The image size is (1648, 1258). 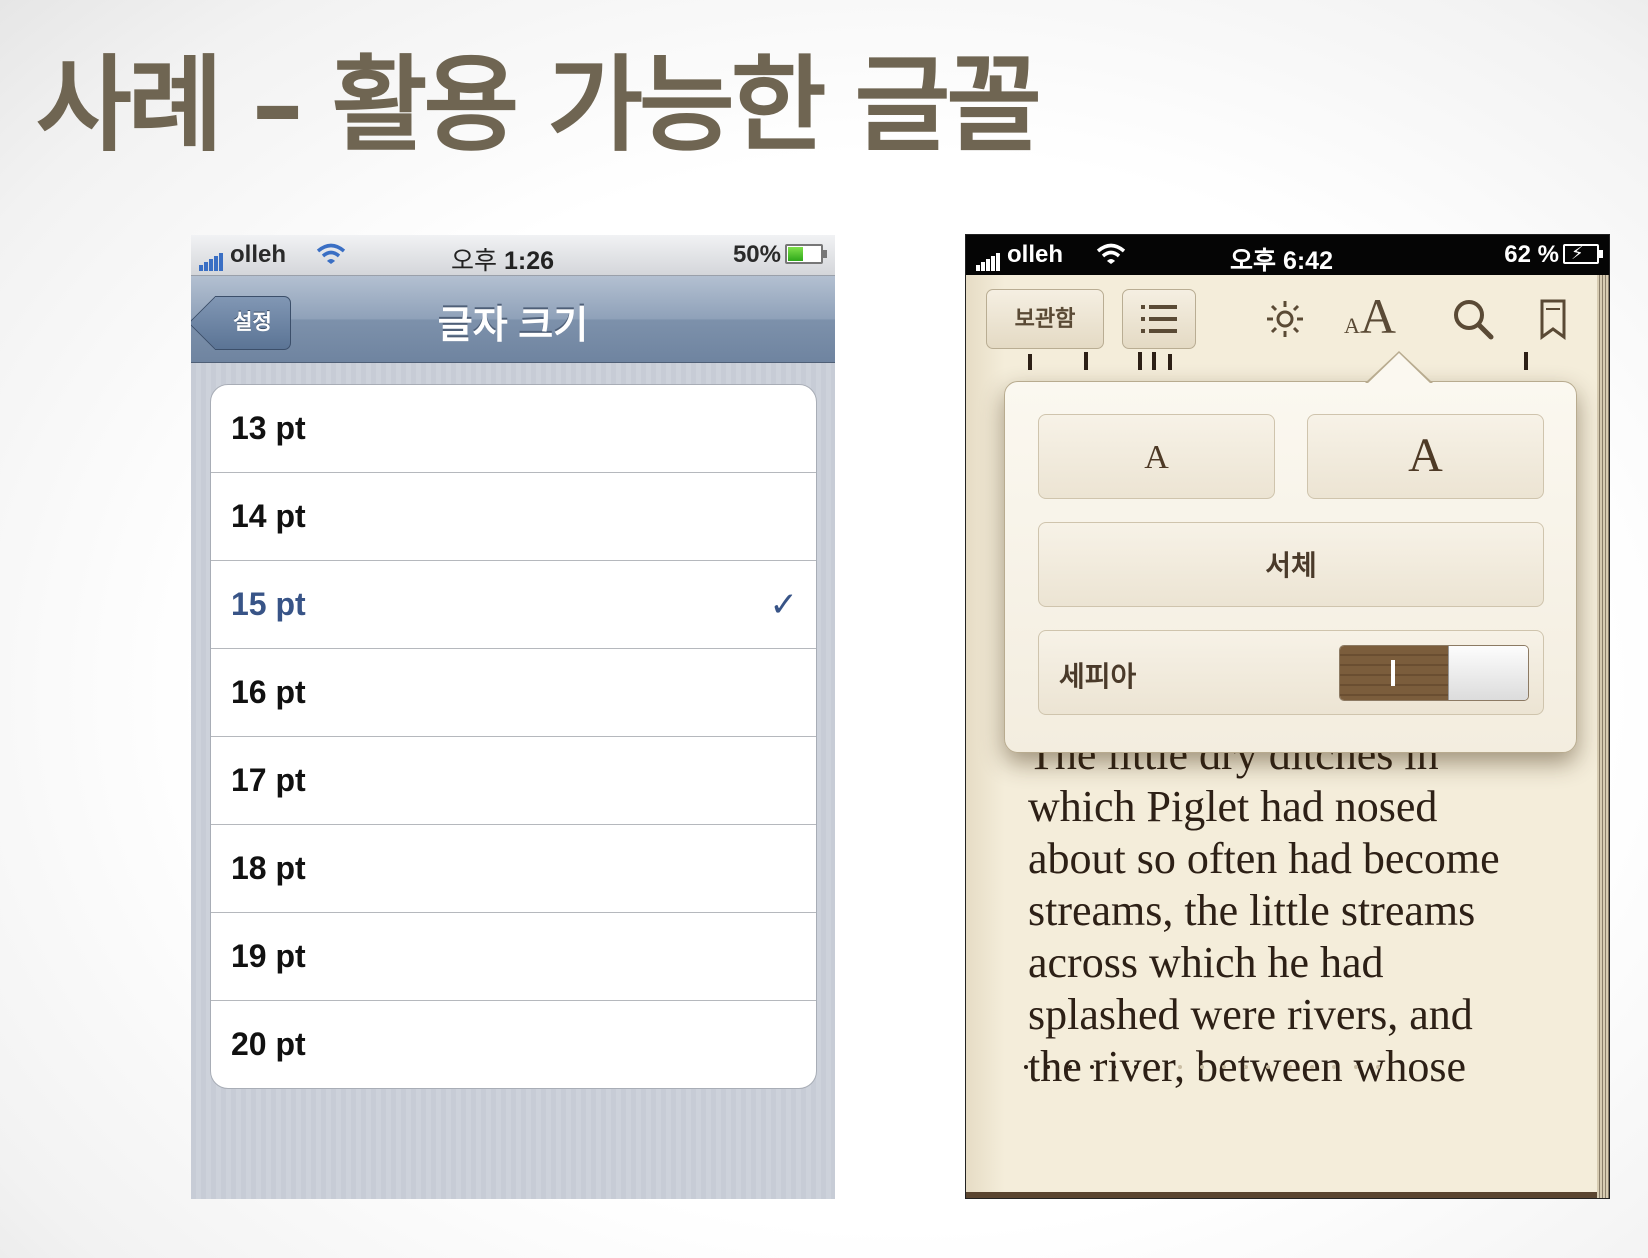 I want to click on toggle-knob, so click(x=1488, y=673).